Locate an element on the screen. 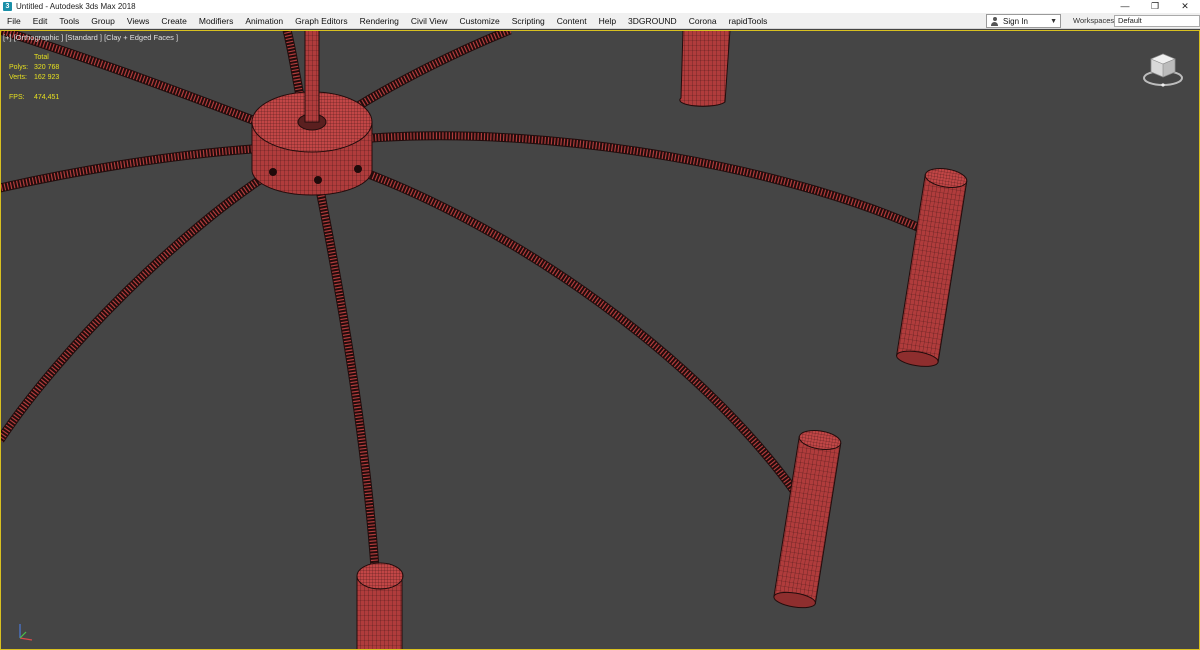  stats-verts-row: Verts: 162 923 is located at coordinates (34, 78).